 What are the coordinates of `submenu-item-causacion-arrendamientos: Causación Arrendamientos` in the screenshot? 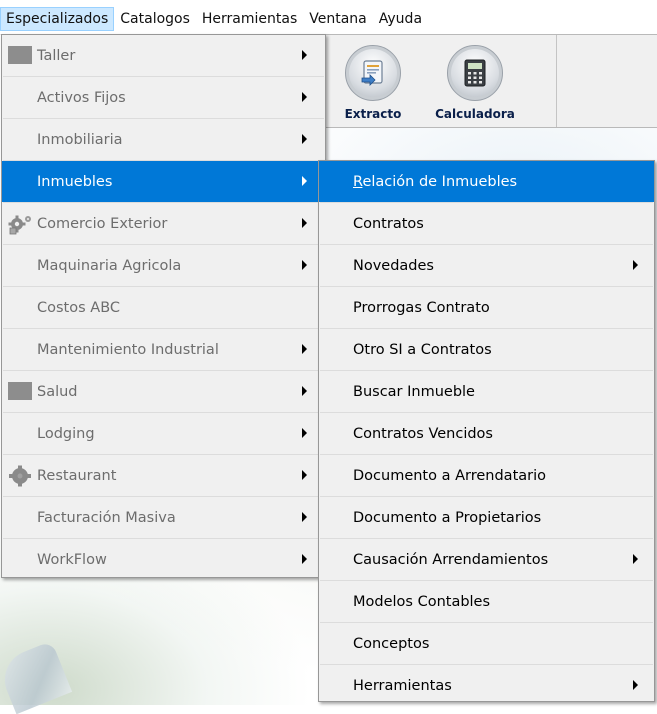 It's located at (486, 559).